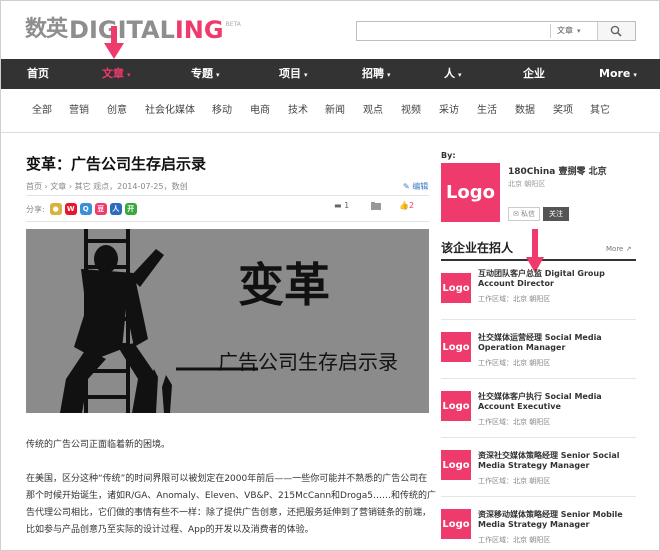 This screenshot has height=551, width=660. I want to click on nav-more: More ▾, so click(618, 74).